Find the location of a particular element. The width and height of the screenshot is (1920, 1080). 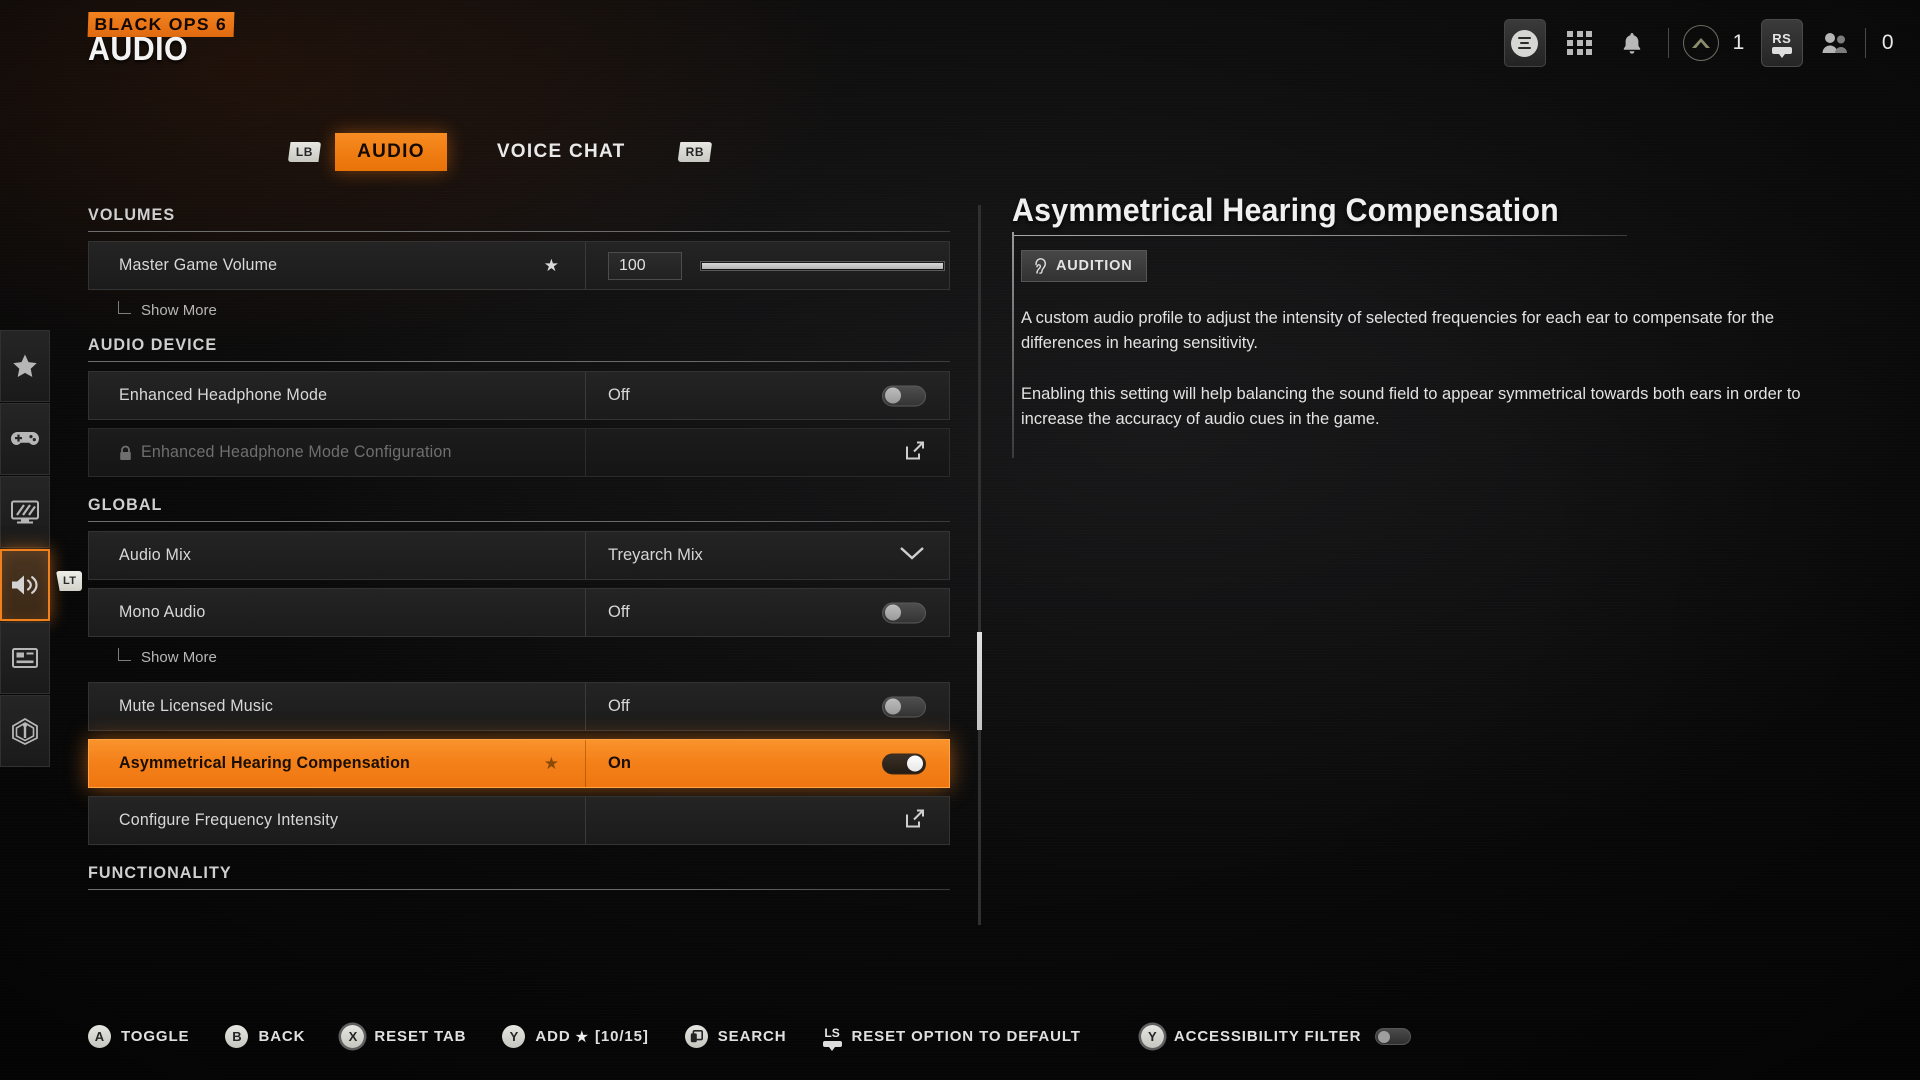

bell-icon is located at coordinates (1632, 43).